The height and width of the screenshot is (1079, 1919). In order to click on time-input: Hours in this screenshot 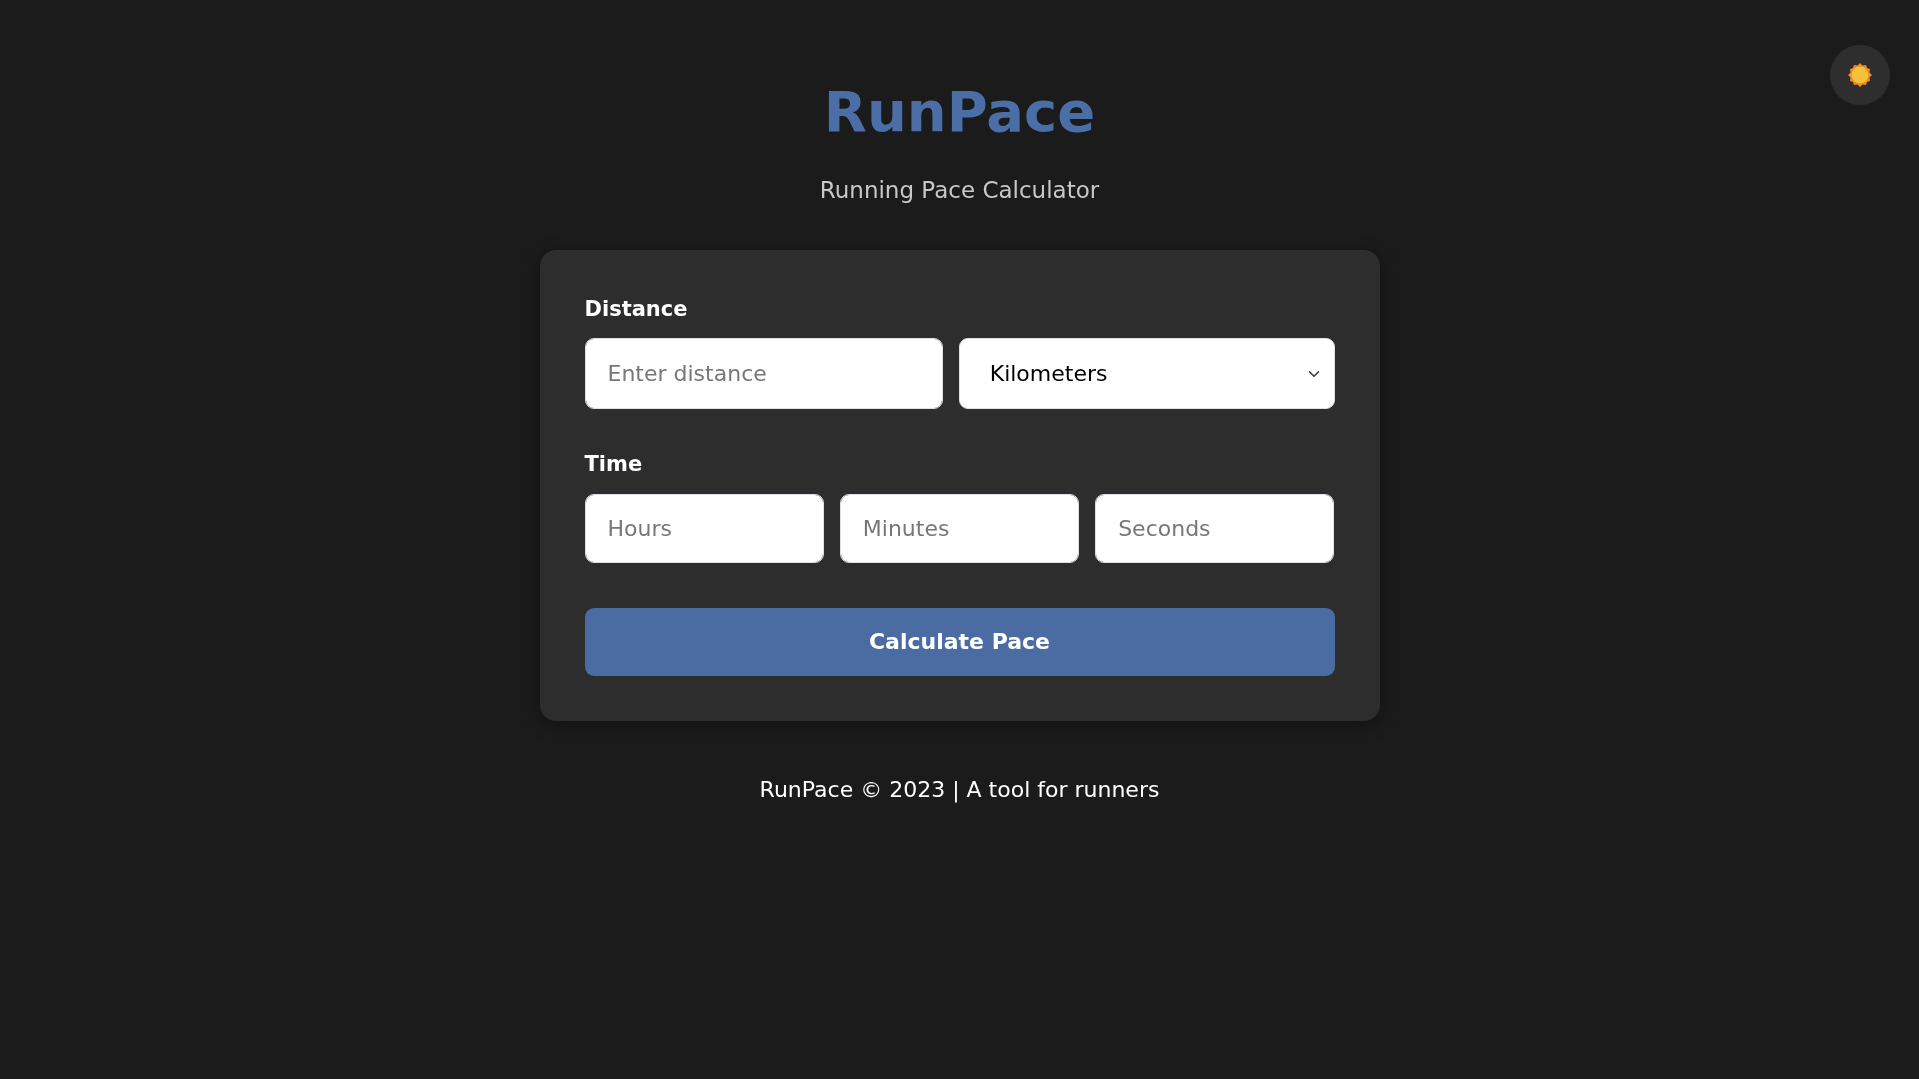, I will do `click(704, 528)`.